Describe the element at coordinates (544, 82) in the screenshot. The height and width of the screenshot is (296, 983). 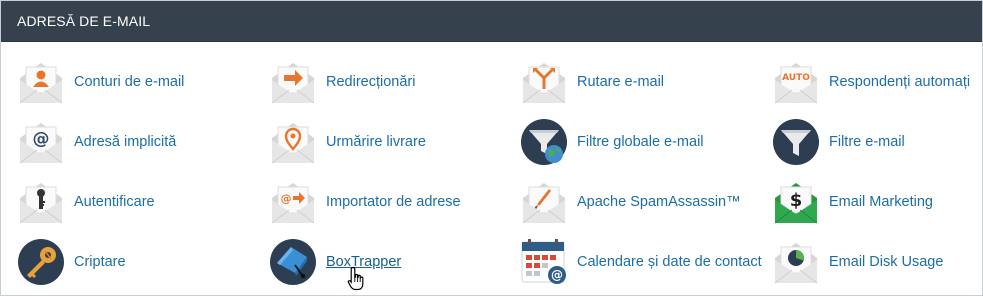
I see `envelope-routing-icon` at that location.